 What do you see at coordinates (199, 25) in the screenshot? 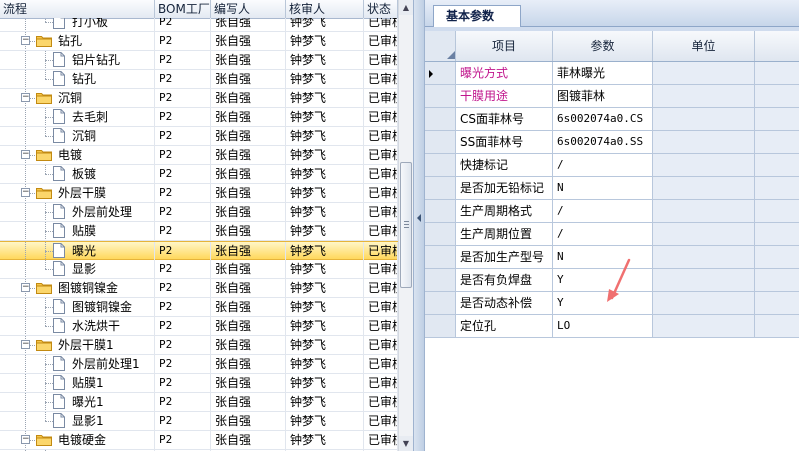
I see `tree-row: 打小板 P2张自强钟梦飞已审核` at bounding box center [199, 25].